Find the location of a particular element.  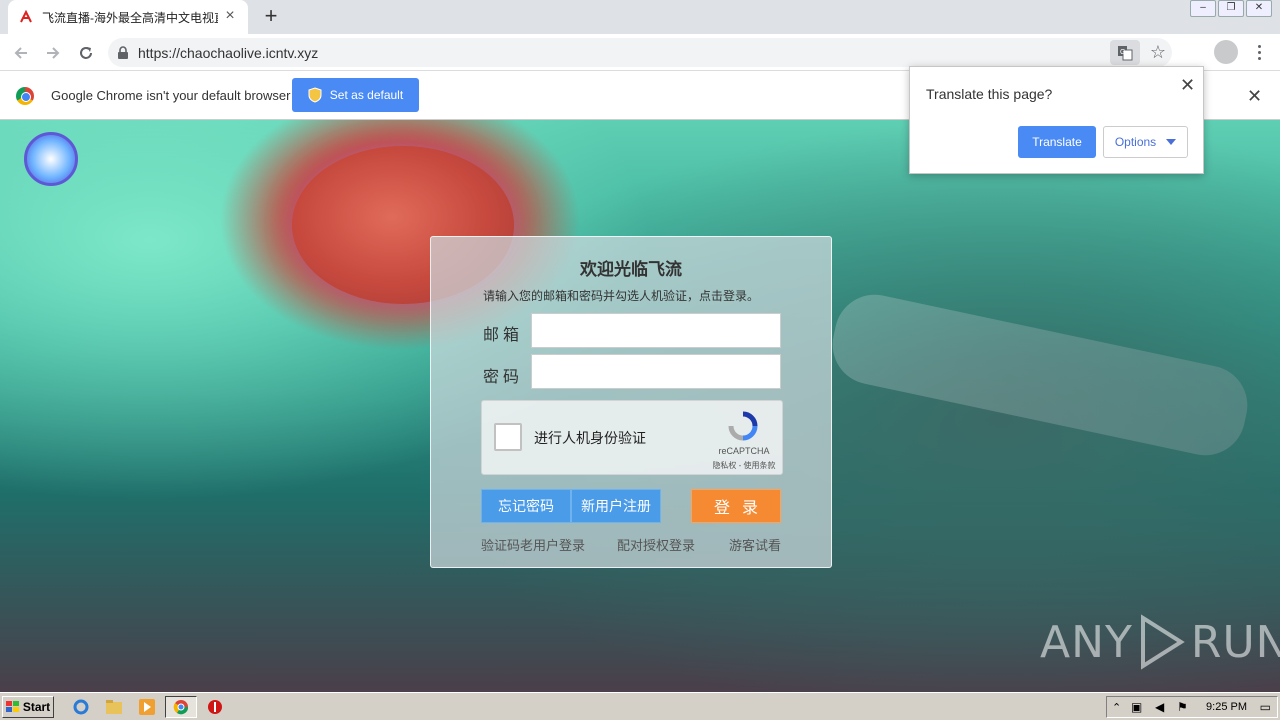

chrome-logo-icon is located at coordinates (25, 96).